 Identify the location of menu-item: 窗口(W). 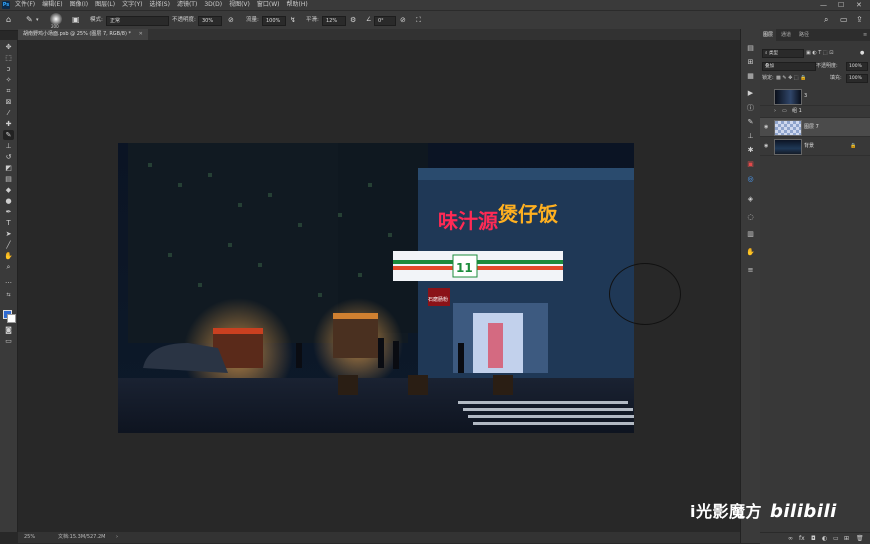
(268, 5).